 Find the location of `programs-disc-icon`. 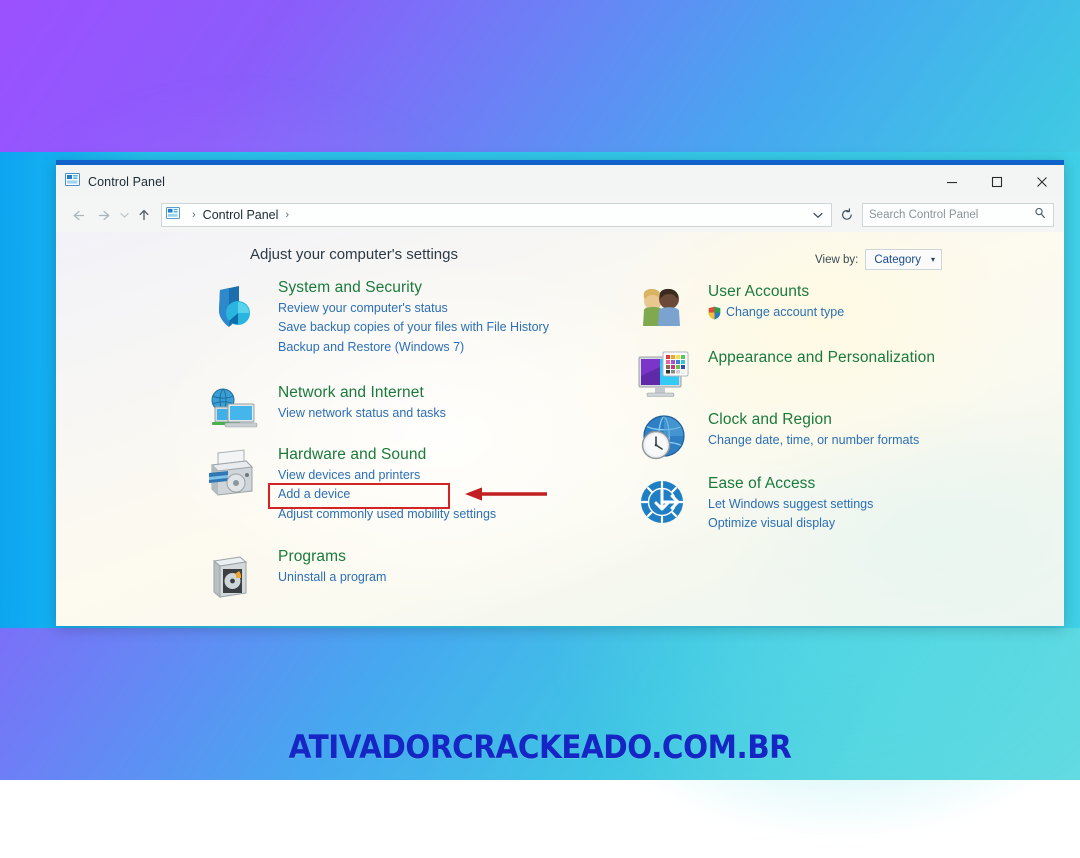

programs-disc-icon is located at coordinates (235, 578).